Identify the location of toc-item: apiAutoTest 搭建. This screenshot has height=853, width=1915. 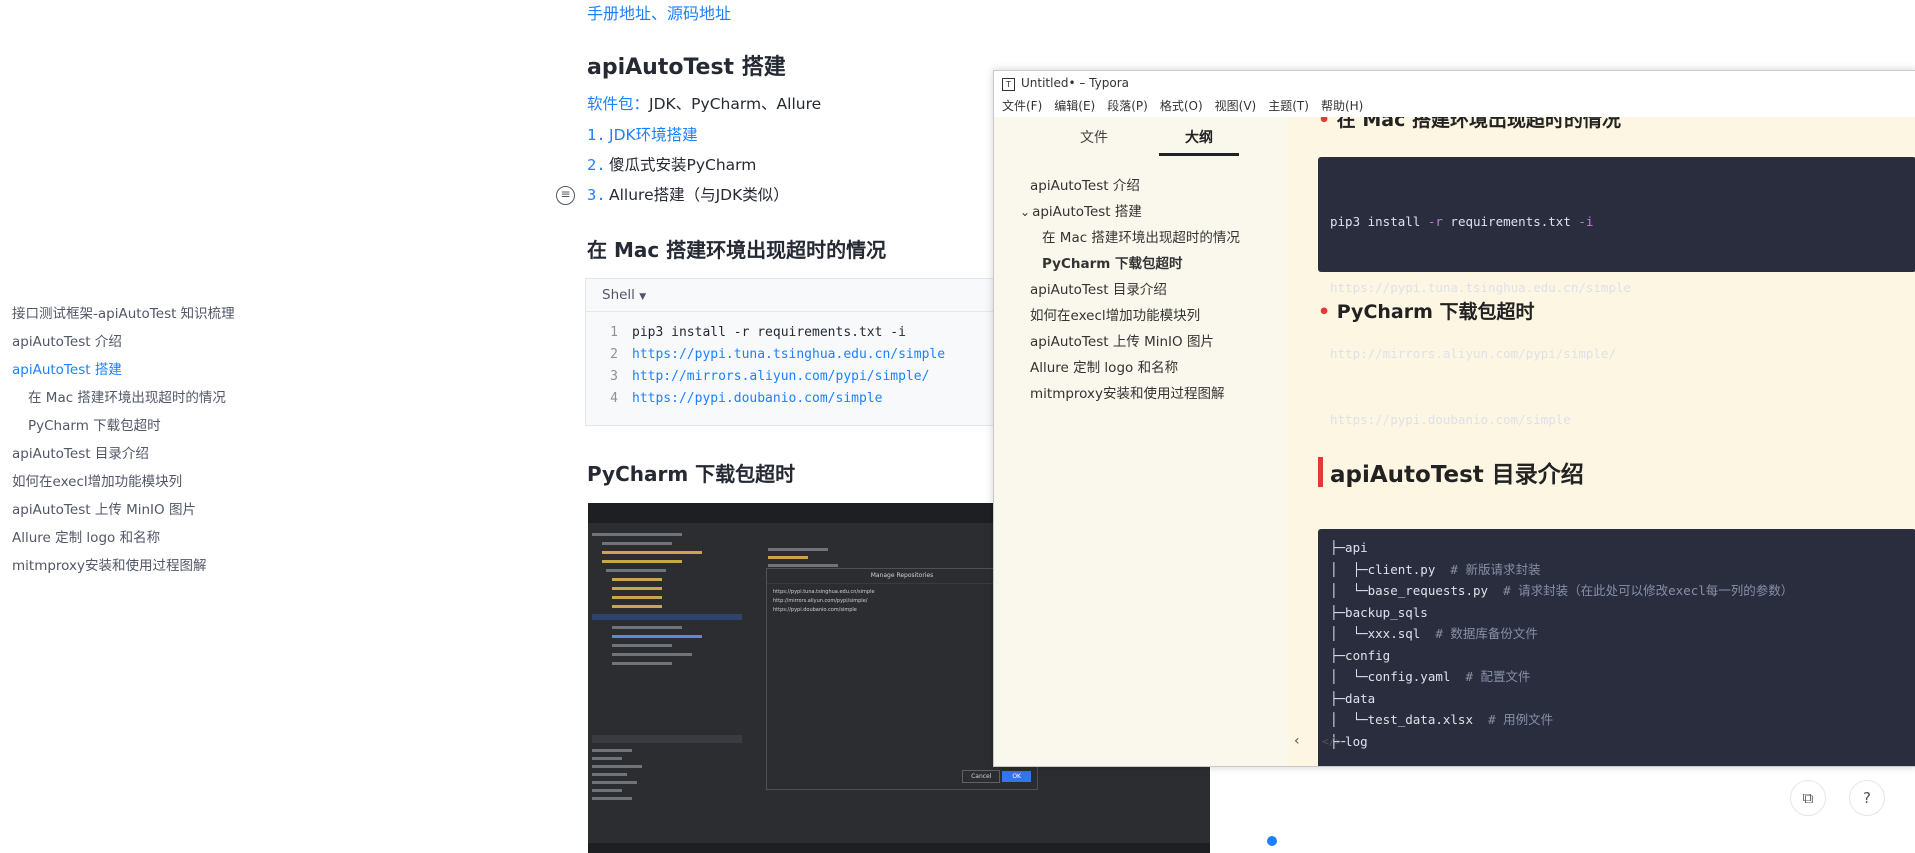
(162, 370).